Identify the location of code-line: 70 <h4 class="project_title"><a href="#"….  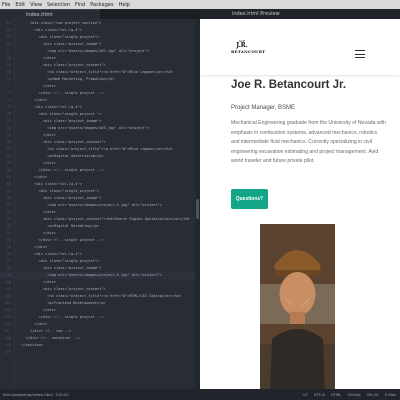
(100, 72).